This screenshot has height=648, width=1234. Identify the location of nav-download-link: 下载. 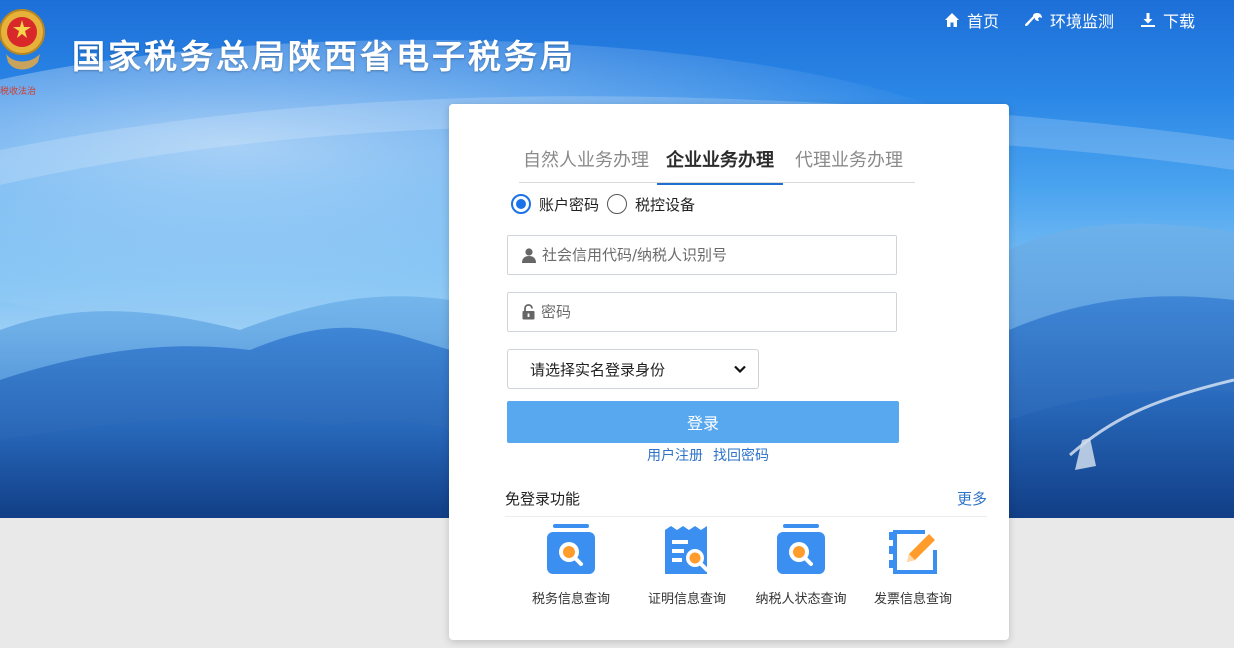
(1167, 20).